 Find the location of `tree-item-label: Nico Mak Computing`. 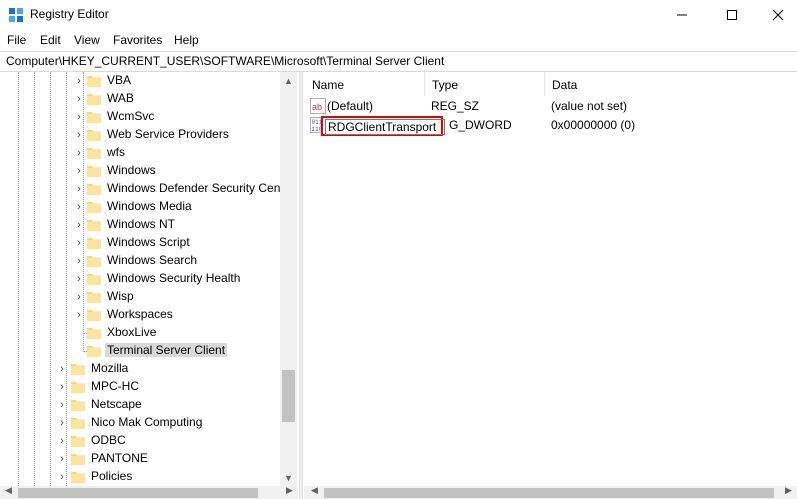

tree-item-label: Nico Mak Computing is located at coordinates (146, 422).